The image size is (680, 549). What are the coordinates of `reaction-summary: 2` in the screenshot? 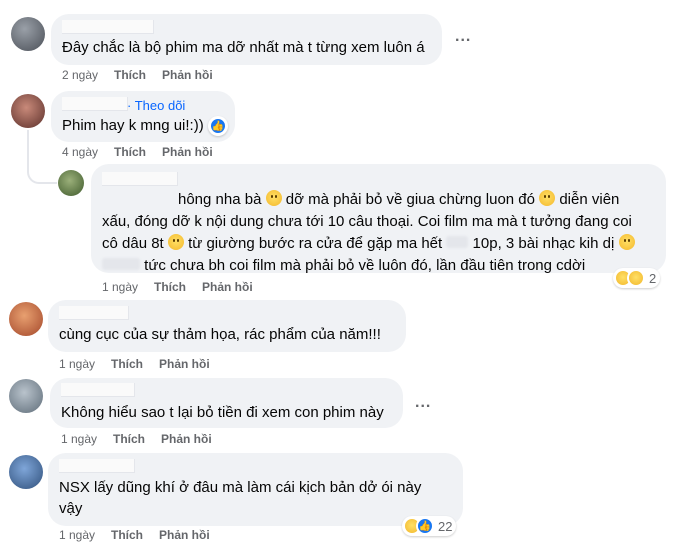 It's located at (637, 278).